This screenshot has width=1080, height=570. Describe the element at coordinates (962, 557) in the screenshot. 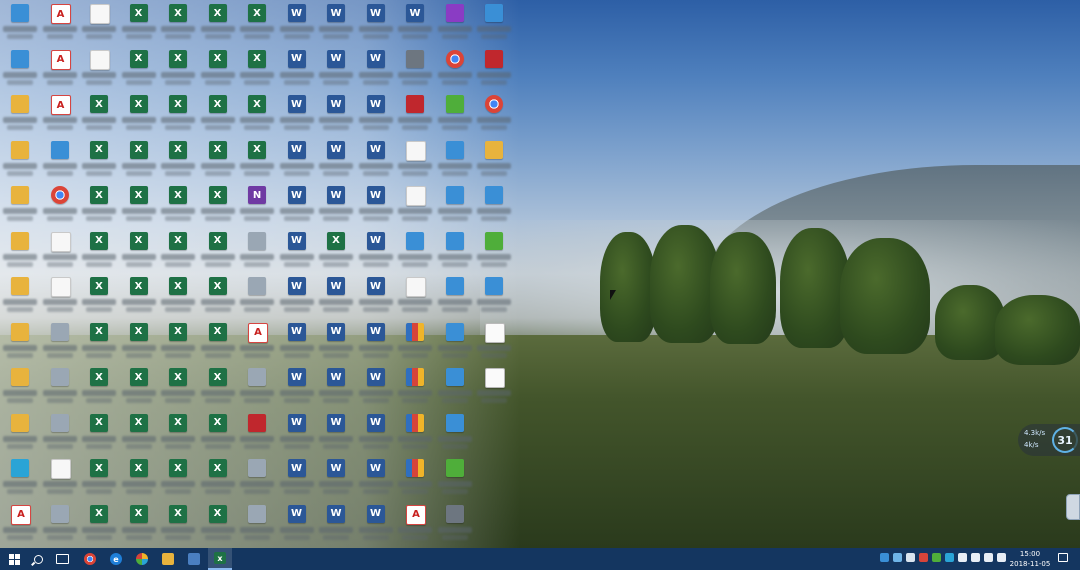

I see `network-icon` at that location.